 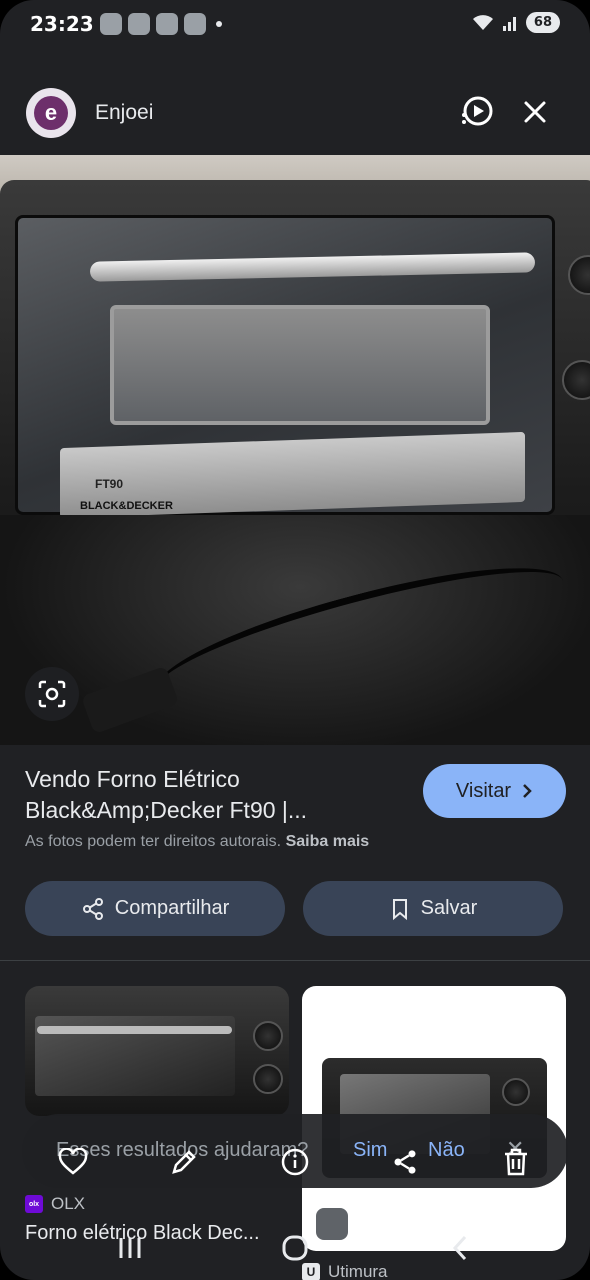 I want to click on copyright-text: As fotos podem ter direitos autorais., so click(x=153, y=841).